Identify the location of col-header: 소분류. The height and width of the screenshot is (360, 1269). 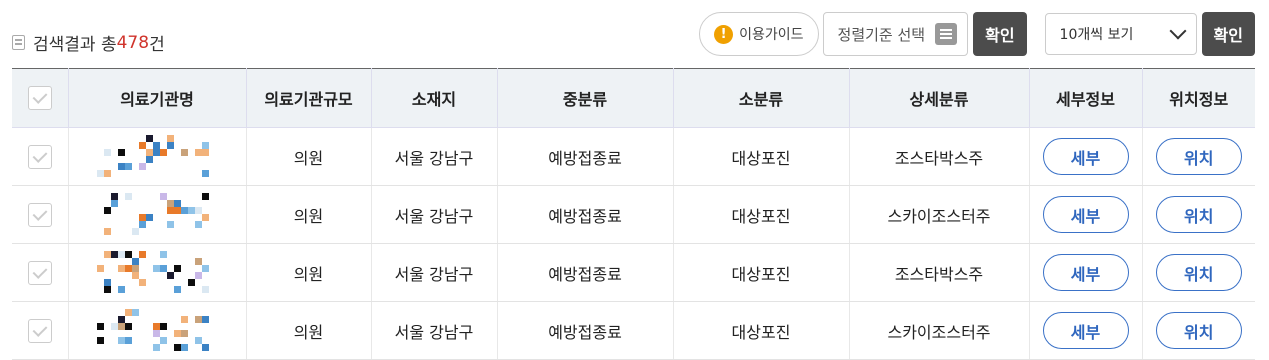
(761, 98).